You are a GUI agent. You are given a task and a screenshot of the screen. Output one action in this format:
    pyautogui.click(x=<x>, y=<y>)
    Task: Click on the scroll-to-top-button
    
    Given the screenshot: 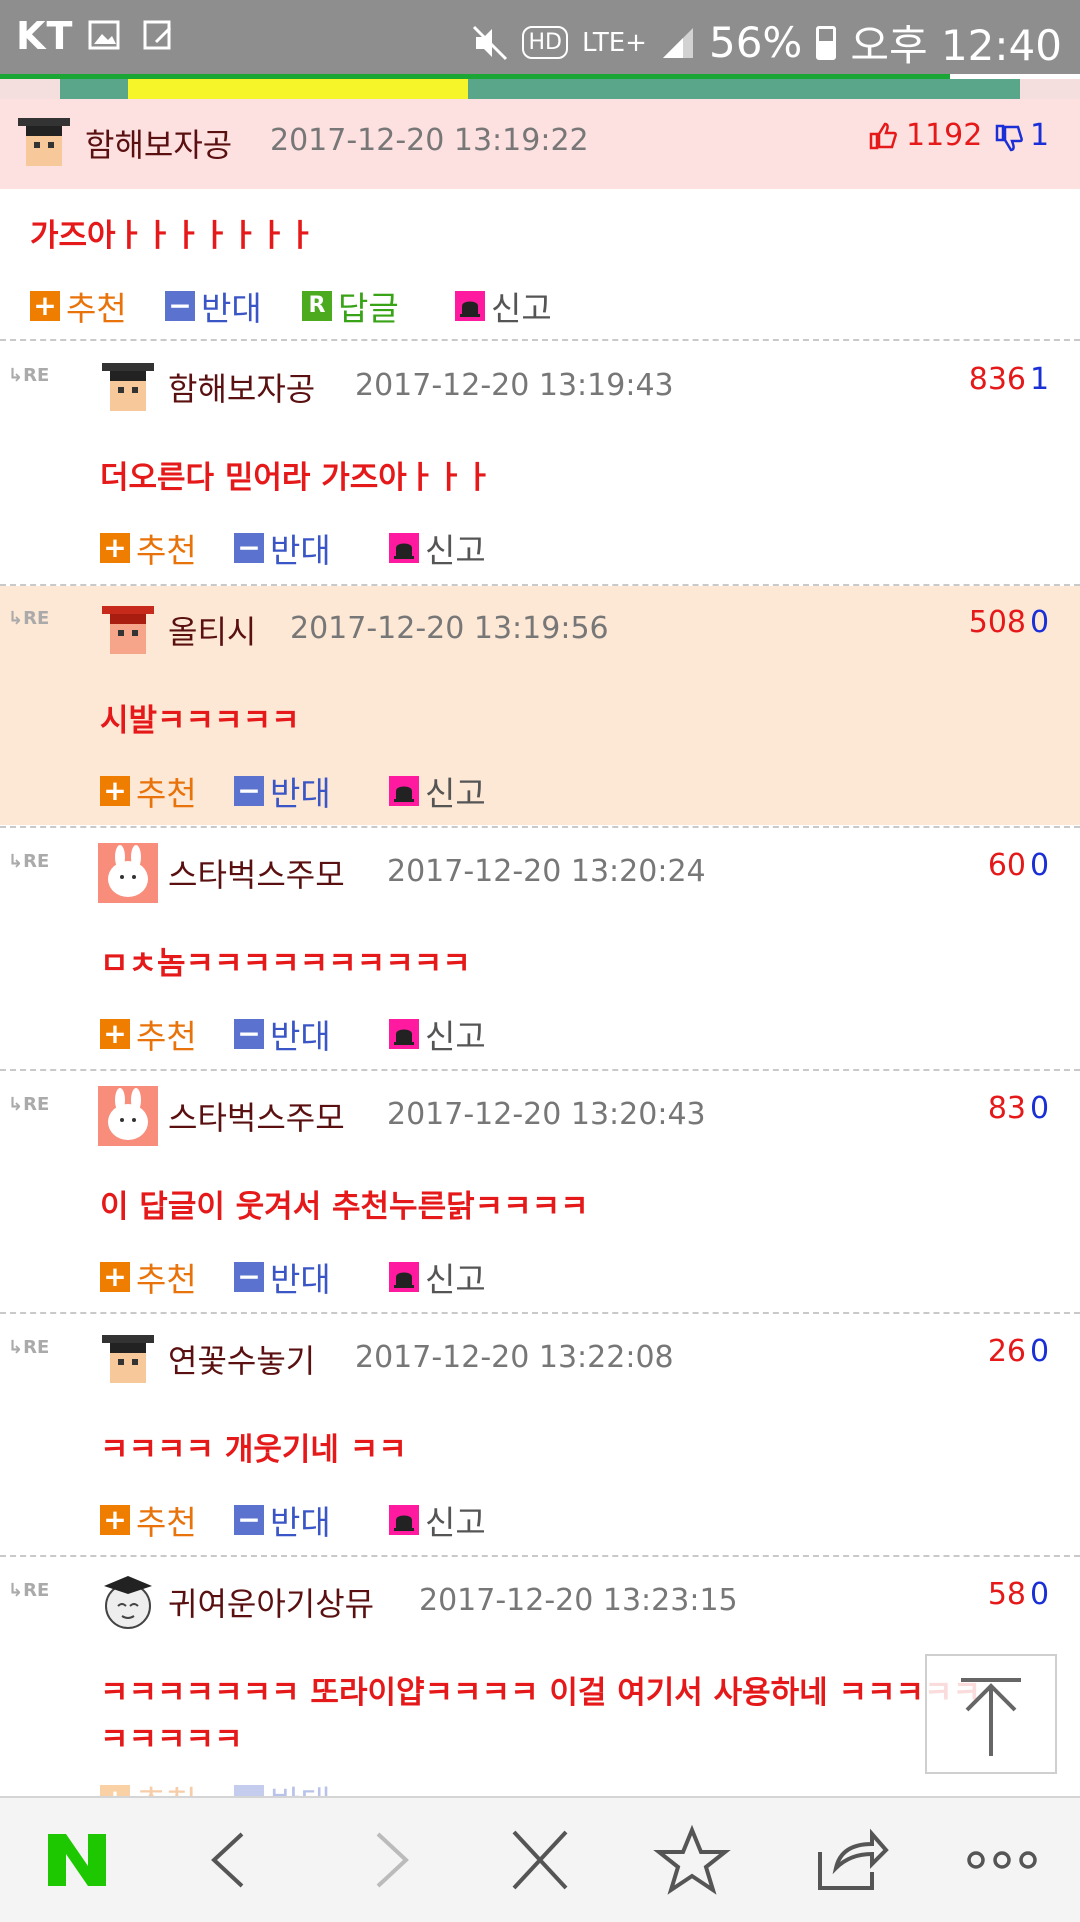 What is the action you would take?
    pyautogui.click(x=991, y=1714)
    